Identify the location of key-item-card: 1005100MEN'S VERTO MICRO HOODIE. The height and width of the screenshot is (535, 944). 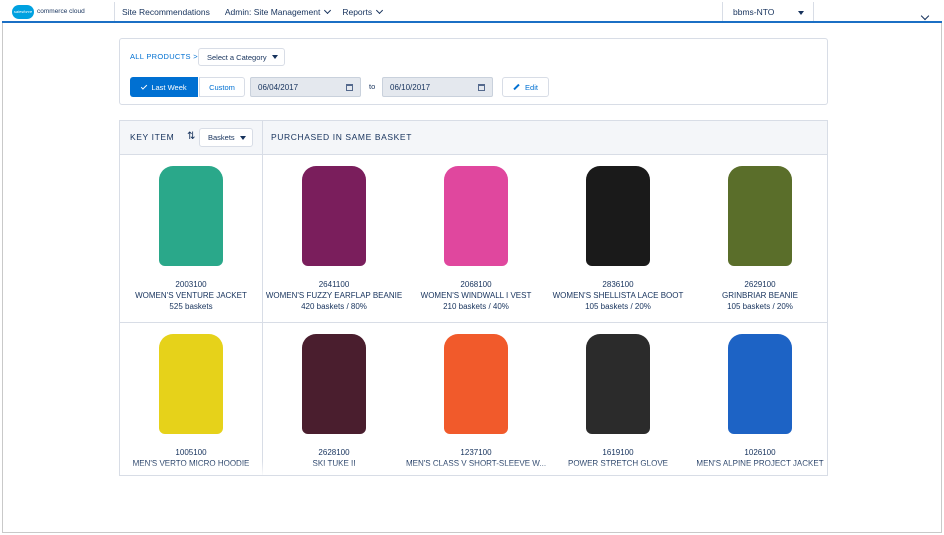
(191, 397).